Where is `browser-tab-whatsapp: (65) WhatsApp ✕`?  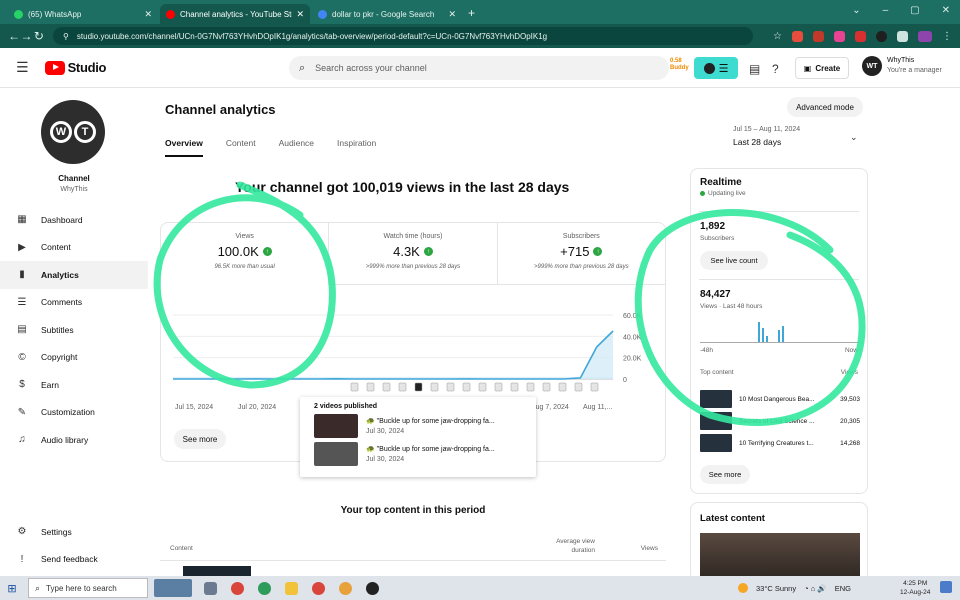 browser-tab-whatsapp: (65) WhatsApp ✕ is located at coordinates (83, 14).